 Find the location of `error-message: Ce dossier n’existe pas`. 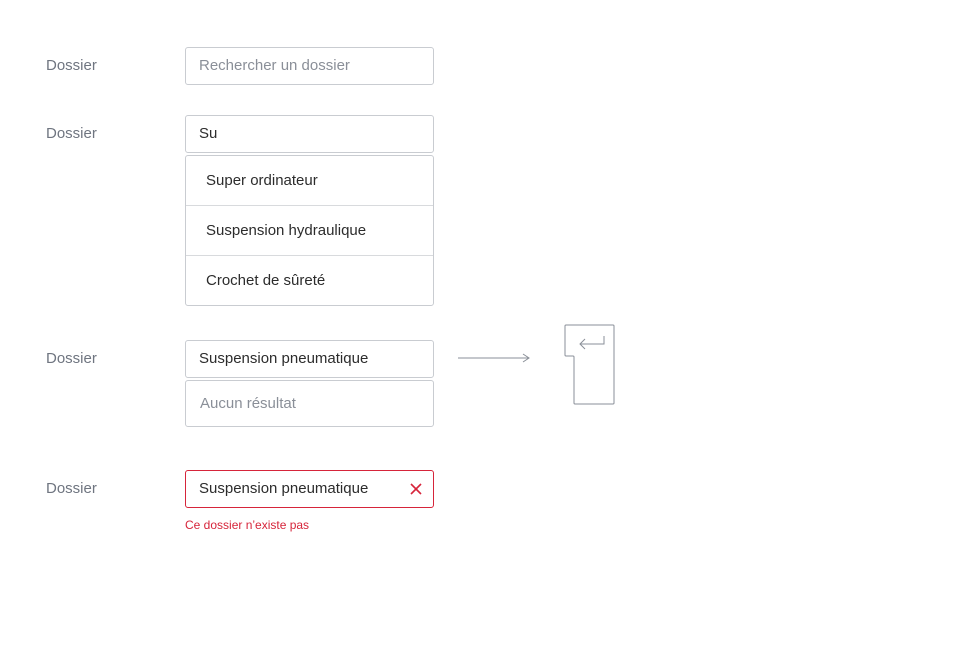

error-message: Ce dossier n’existe pas is located at coordinates (247, 525).